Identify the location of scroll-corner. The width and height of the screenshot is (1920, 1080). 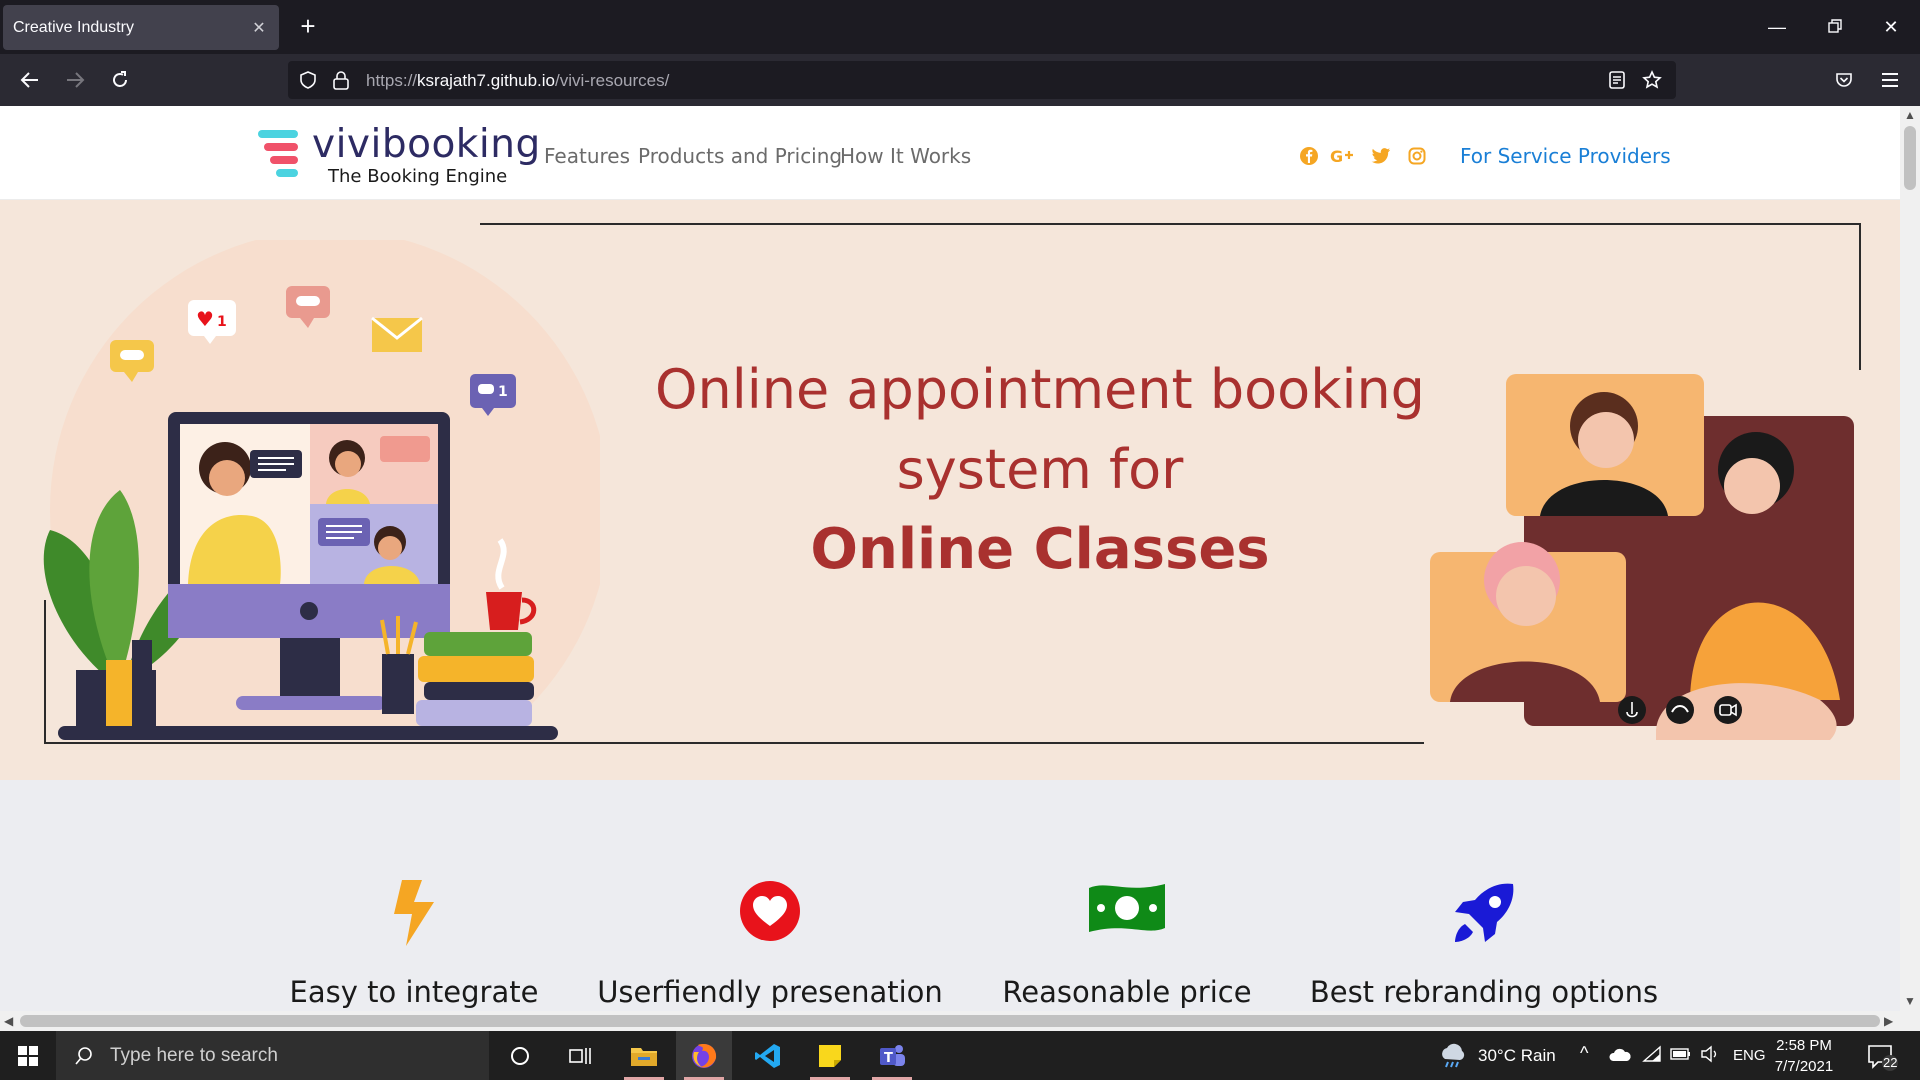
(1910, 1021).